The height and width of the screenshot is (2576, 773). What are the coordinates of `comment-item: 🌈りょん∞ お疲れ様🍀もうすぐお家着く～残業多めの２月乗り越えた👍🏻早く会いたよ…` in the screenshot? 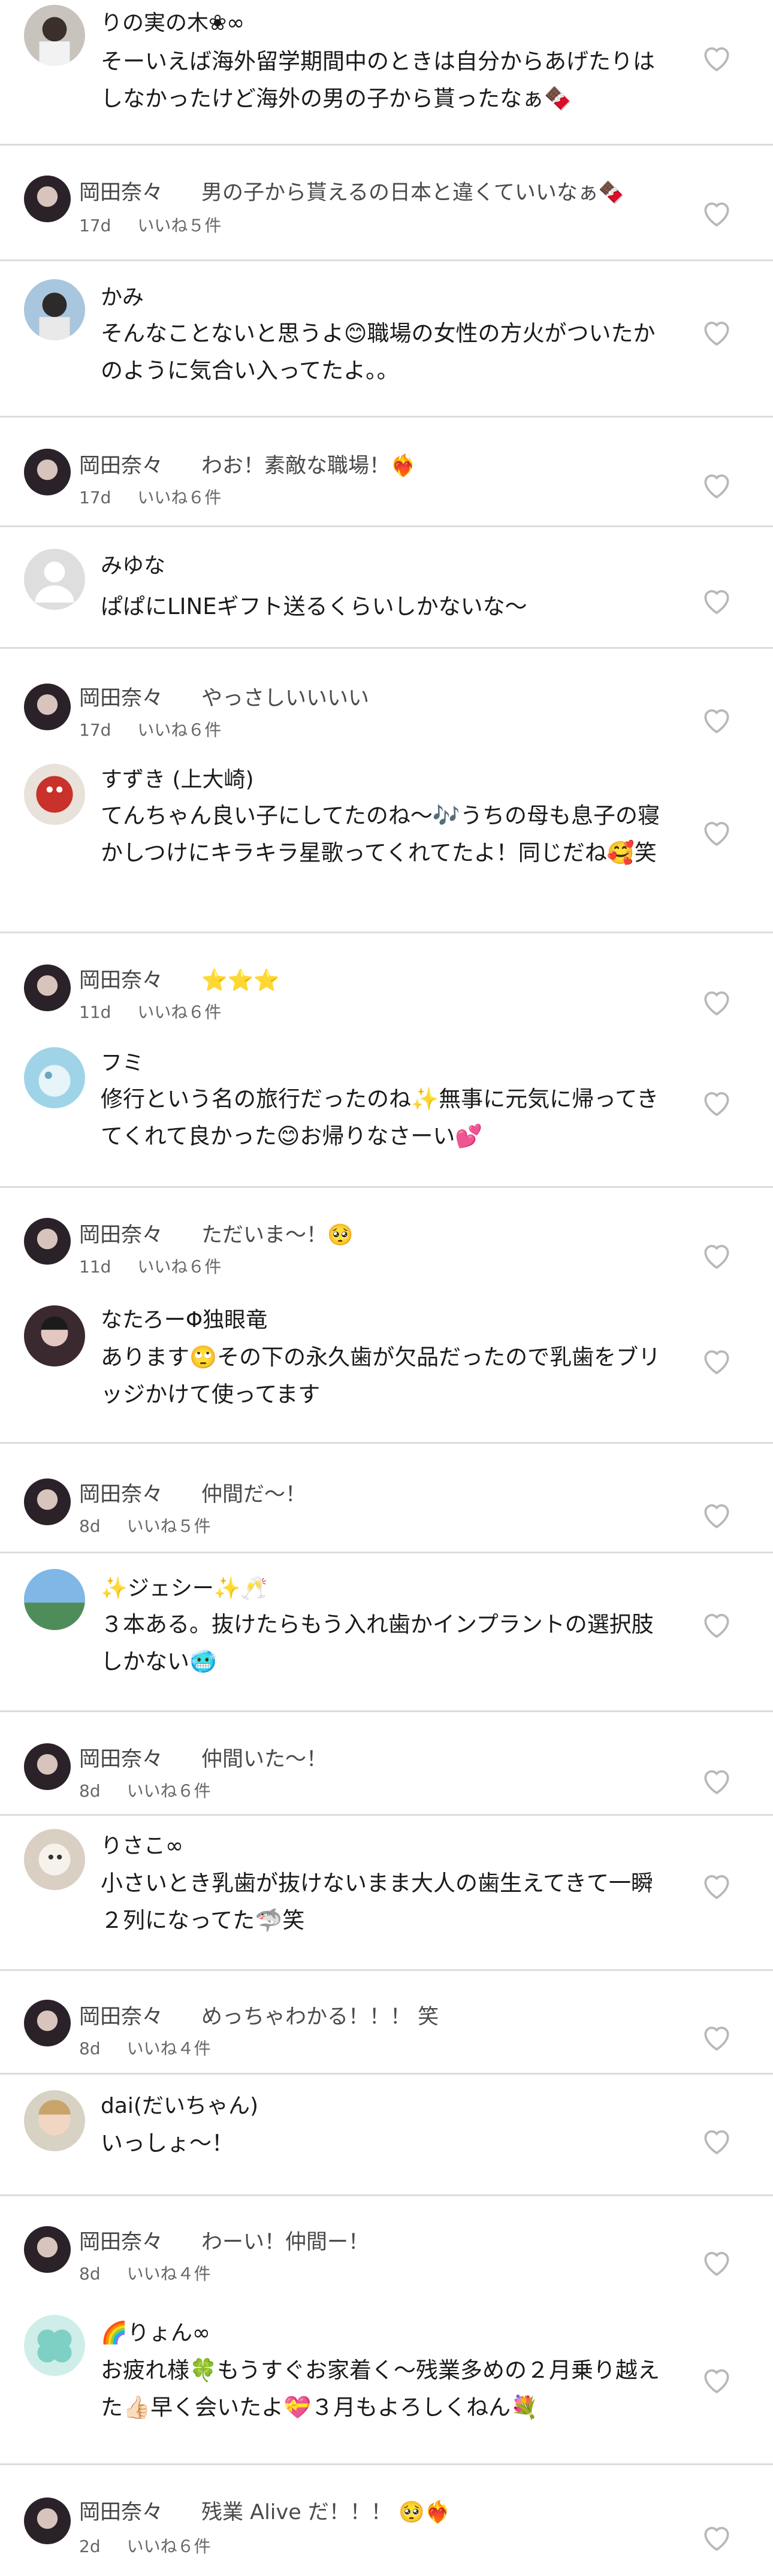 It's located at (386, 2380).